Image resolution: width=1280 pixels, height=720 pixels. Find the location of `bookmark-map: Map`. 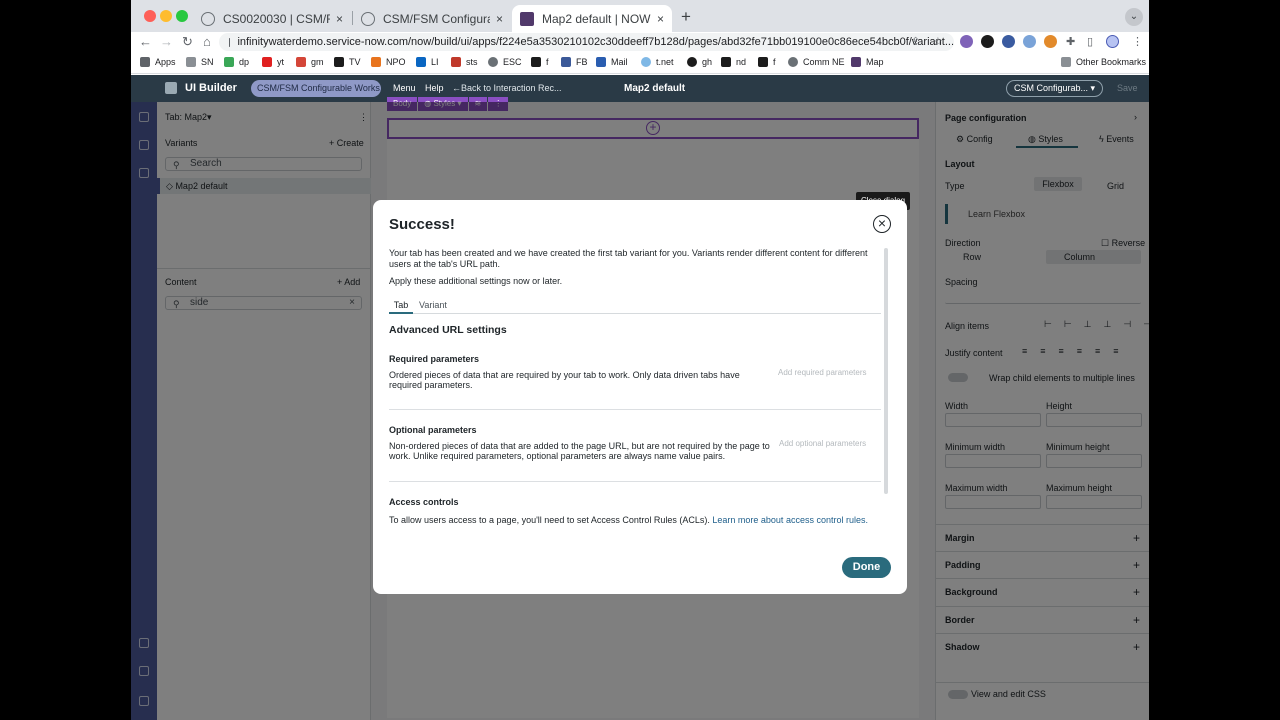

bookmark-map: Map is located at coordinates (867, 62).